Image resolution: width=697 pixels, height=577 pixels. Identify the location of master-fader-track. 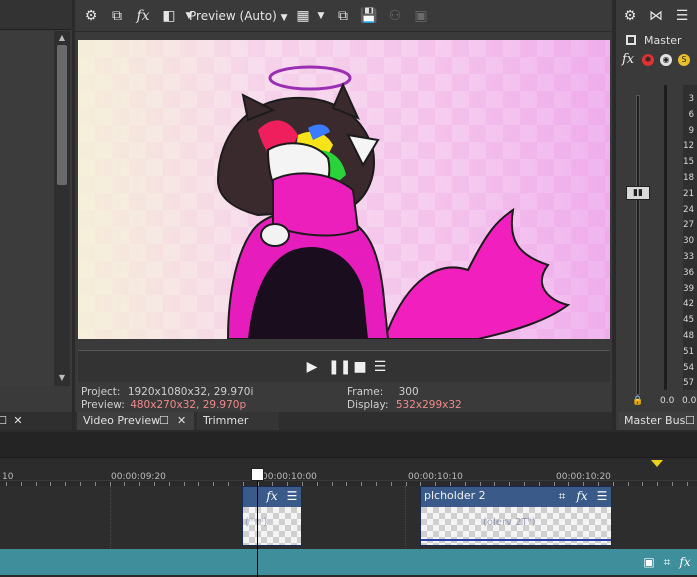
(638, 245).